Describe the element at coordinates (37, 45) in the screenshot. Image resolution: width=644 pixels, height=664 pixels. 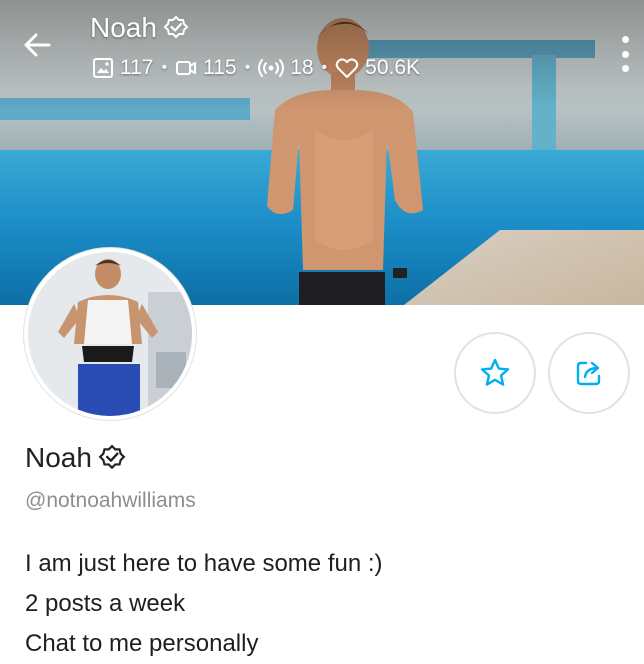
I see `back-arrow-icon` at that location.